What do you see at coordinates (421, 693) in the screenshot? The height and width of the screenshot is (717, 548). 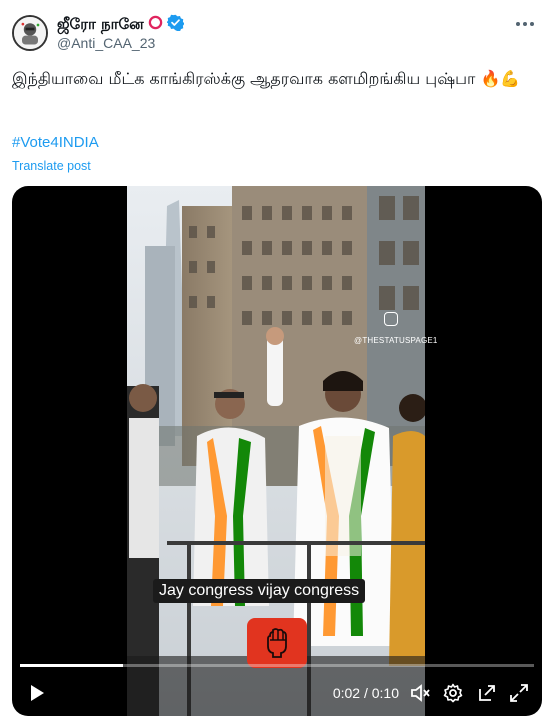 I see `mute-icon` at bounding box center [421, 693].